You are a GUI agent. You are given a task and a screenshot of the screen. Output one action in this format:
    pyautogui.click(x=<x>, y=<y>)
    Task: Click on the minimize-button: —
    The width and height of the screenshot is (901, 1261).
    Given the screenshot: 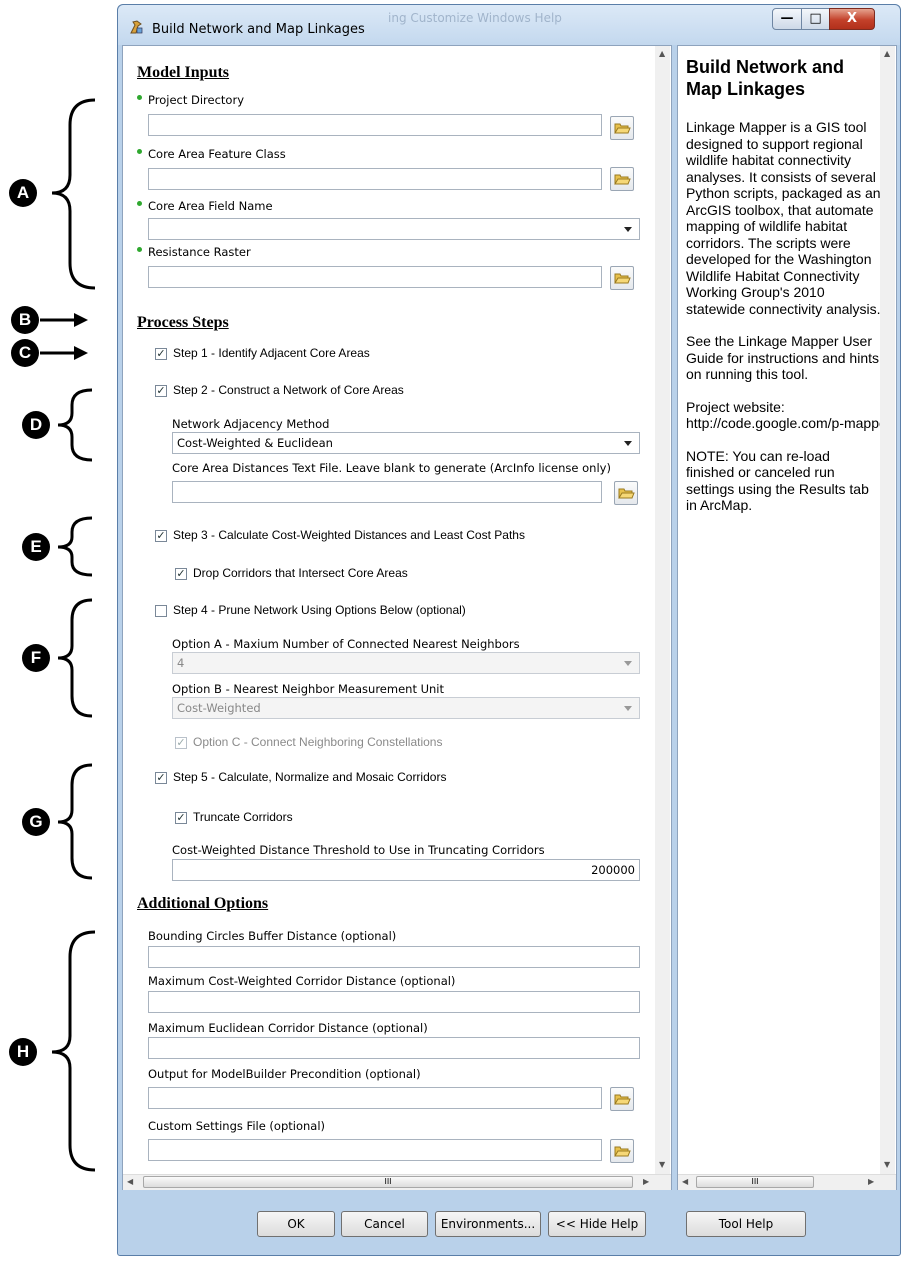 What is the action you would take?
    pyautogui.click(x=787, y=19)
    